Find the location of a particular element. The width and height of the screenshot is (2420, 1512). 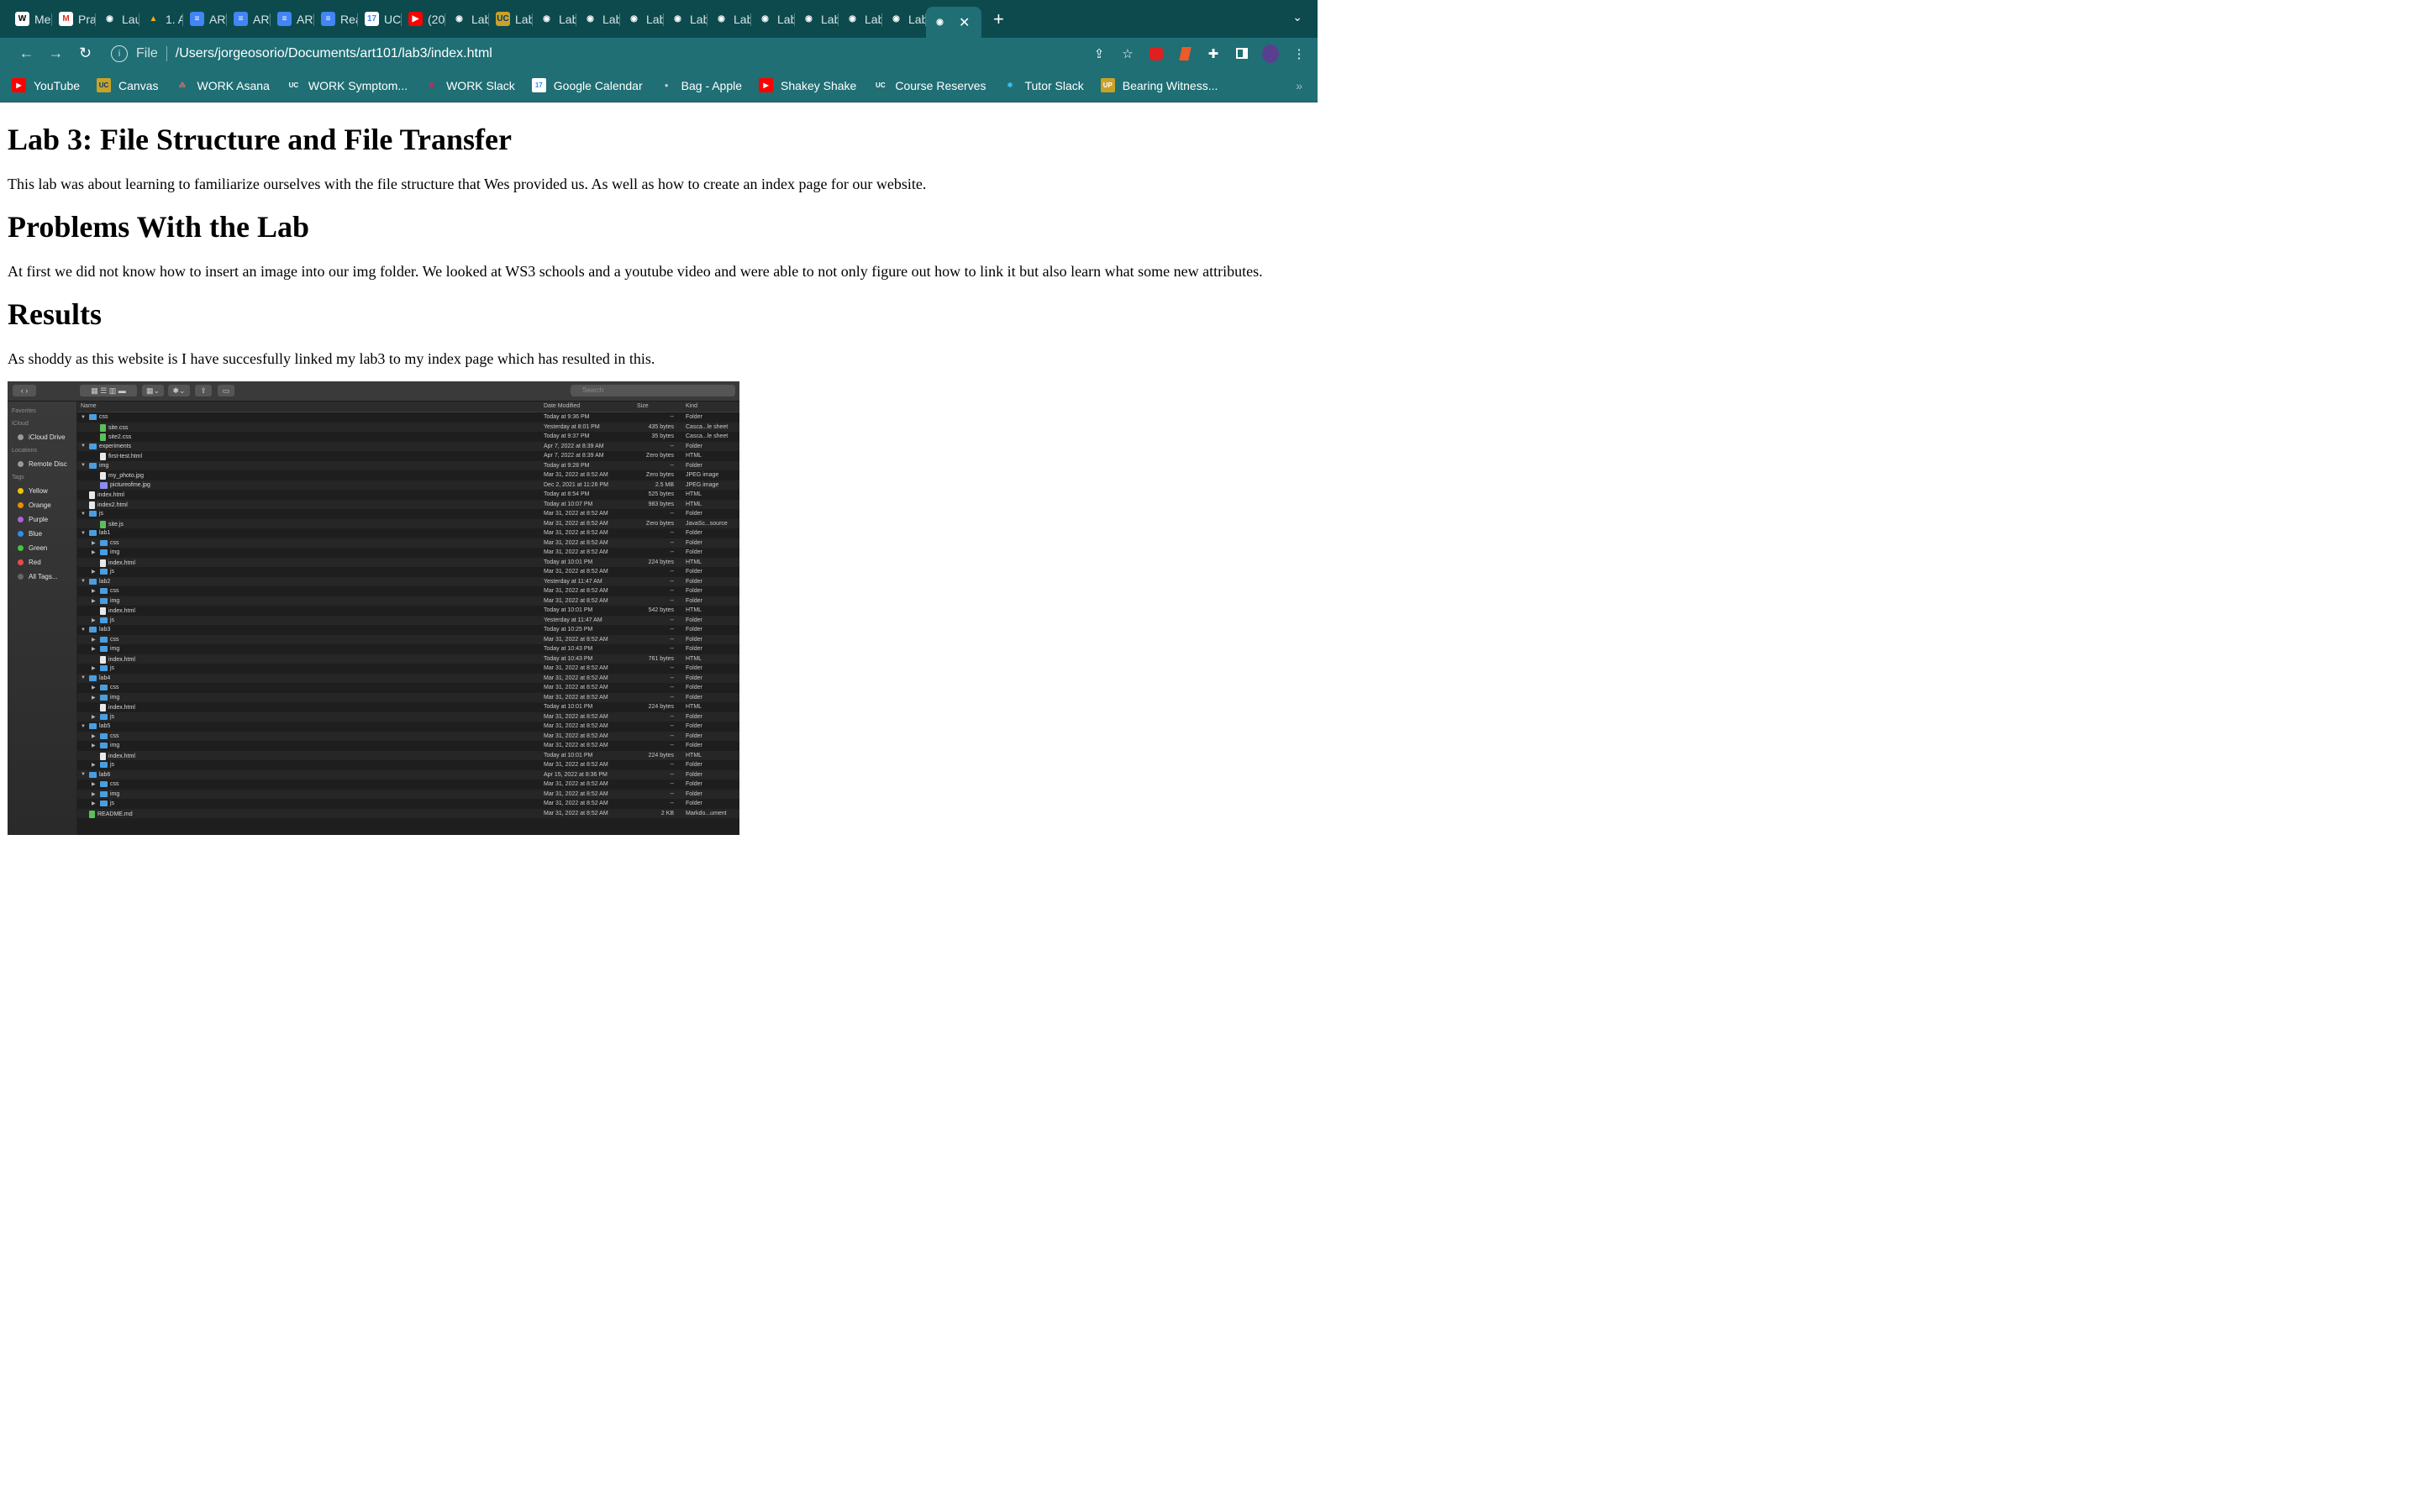

finder-row: ▼ lab2 Yesterday at 11:47 AM -- Folder is located at coordinates (408, 581).